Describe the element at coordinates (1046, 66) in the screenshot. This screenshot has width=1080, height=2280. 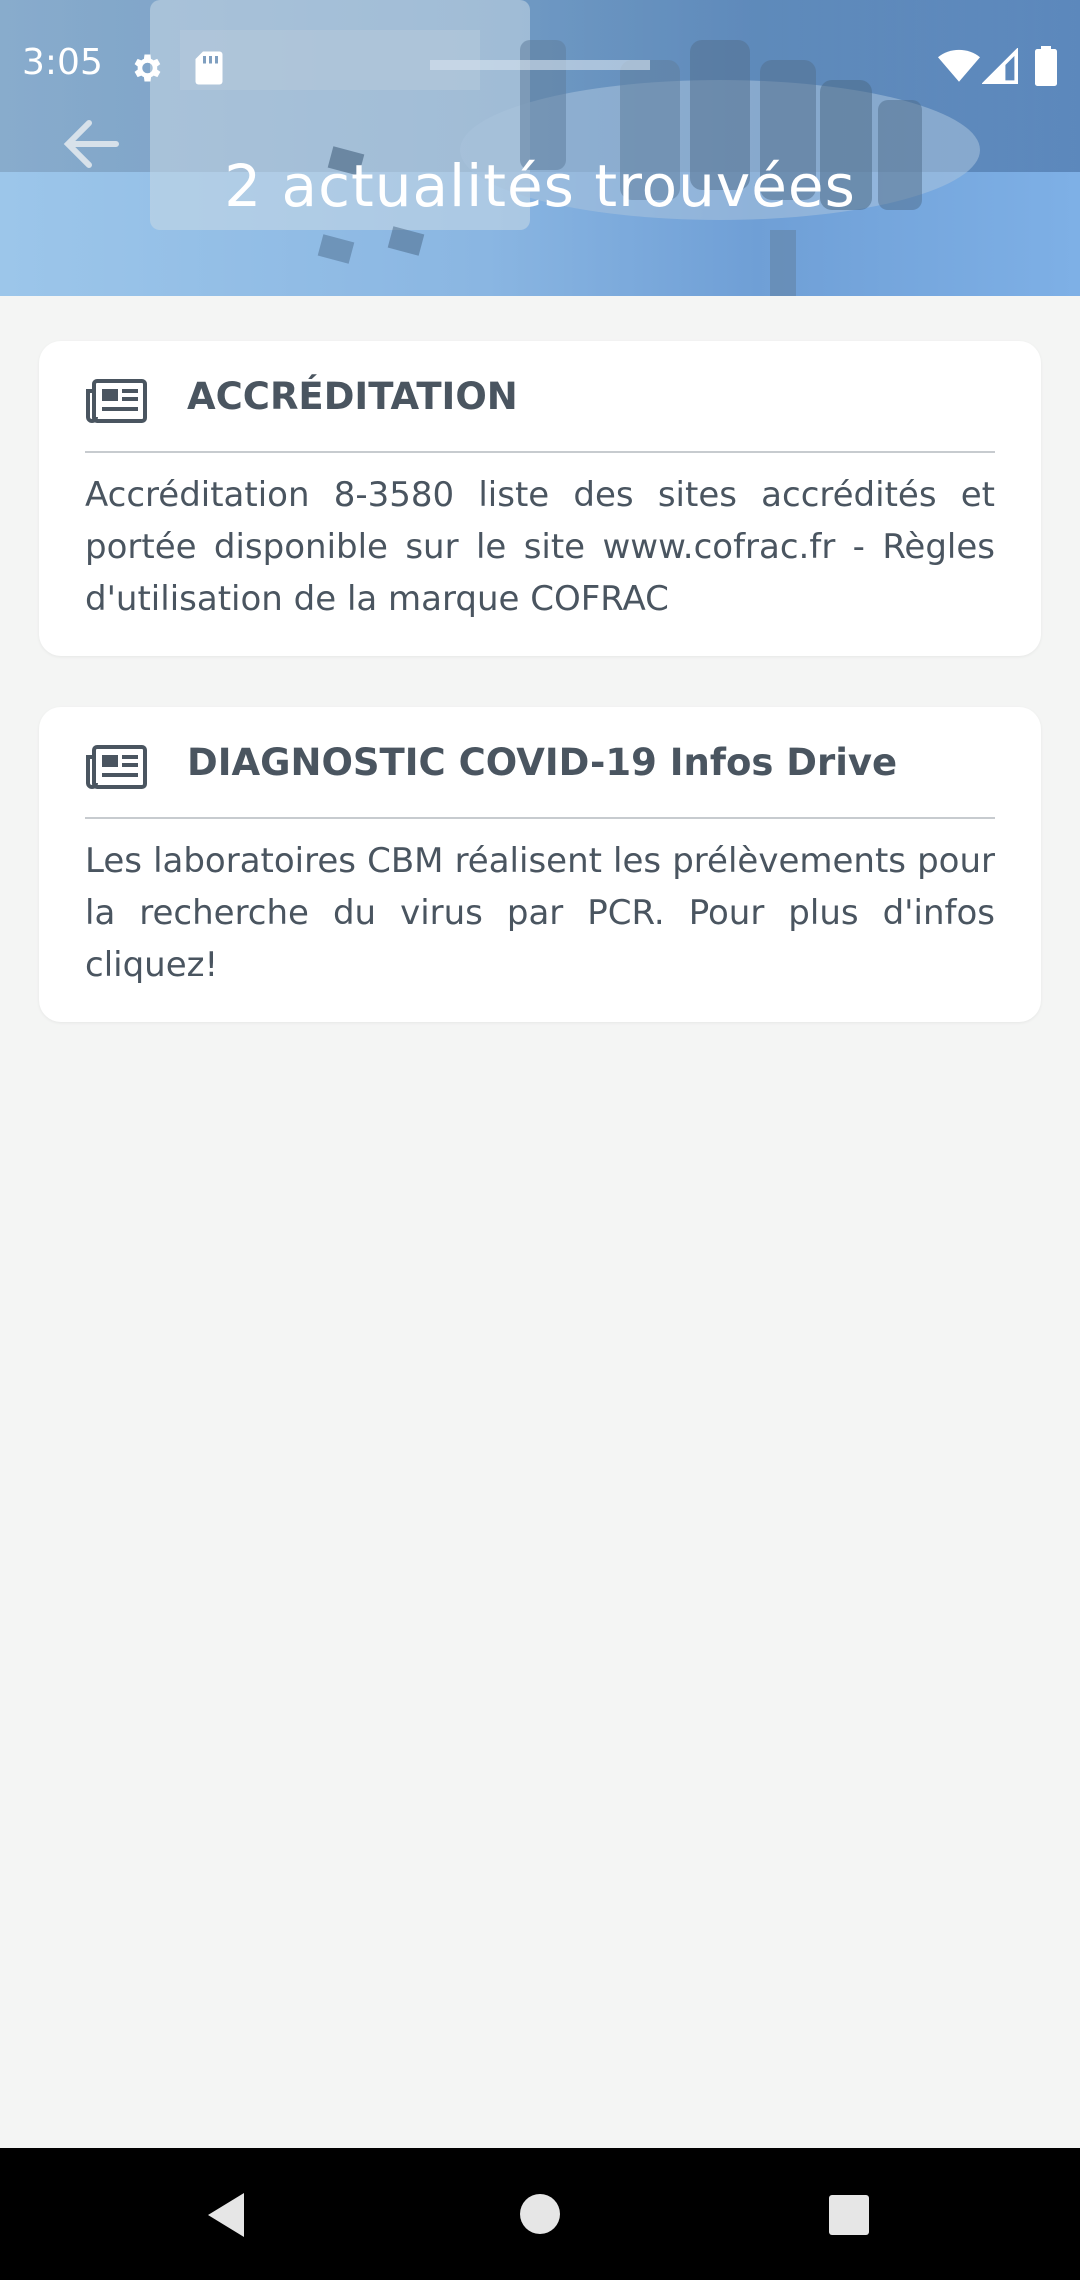
I see `battery-icon` at that location.